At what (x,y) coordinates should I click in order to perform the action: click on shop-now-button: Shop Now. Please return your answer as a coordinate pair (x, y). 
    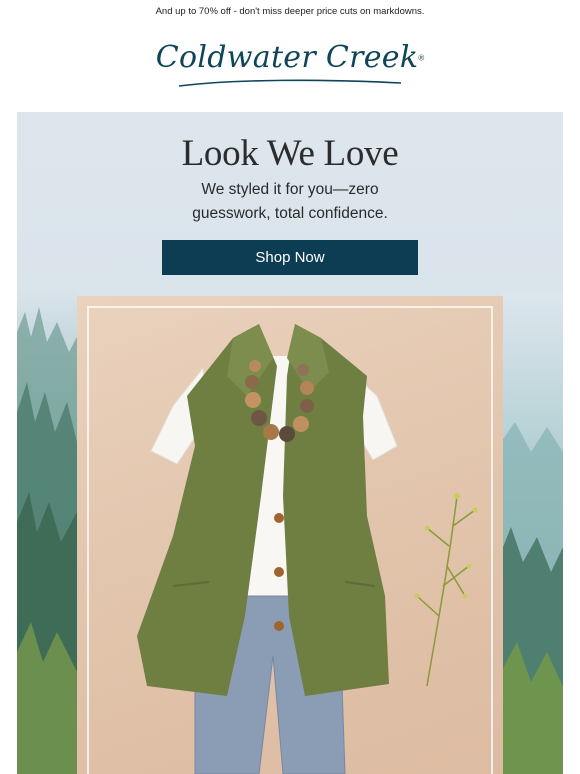
    Looking at the image, I should click on (290, 257).